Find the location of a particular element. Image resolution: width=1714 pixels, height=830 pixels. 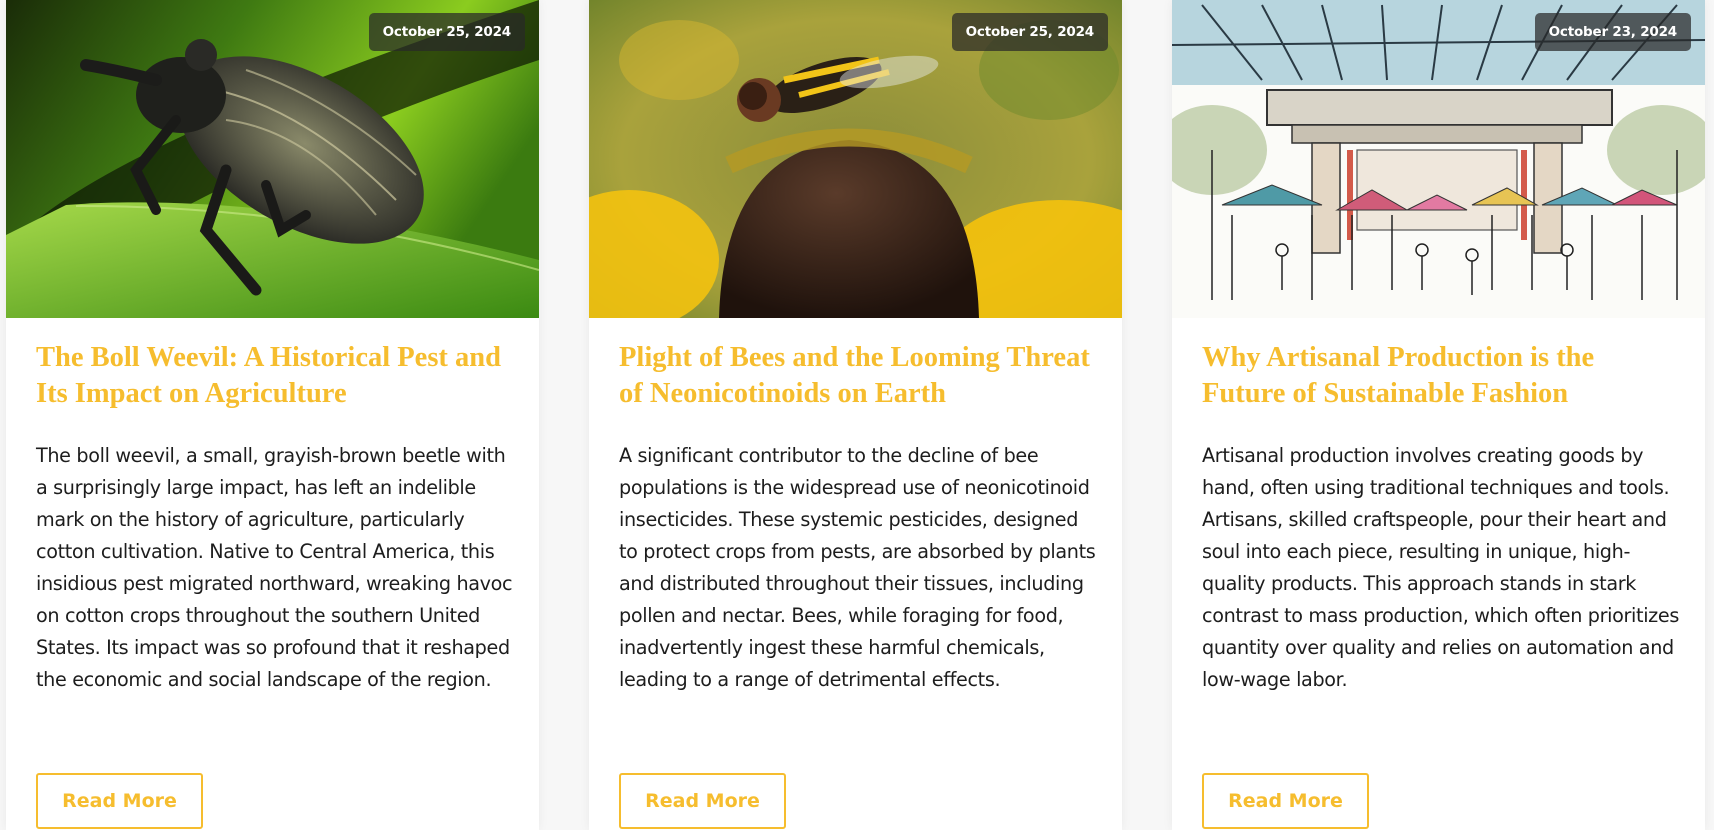

post-thumbnail: October 23, 2024 is located at coordinates (1438, 159).